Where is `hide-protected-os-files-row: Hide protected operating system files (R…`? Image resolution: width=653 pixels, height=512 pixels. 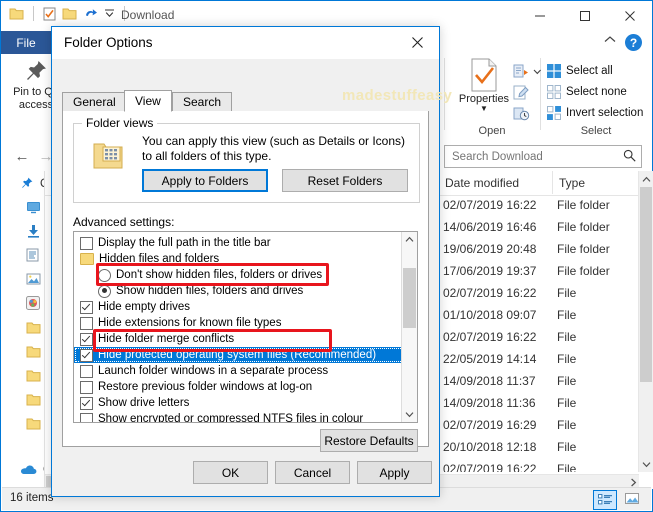
hide-protected-os-files-row: Hide protected operating system files (R… is located at coordinates (239, 355).